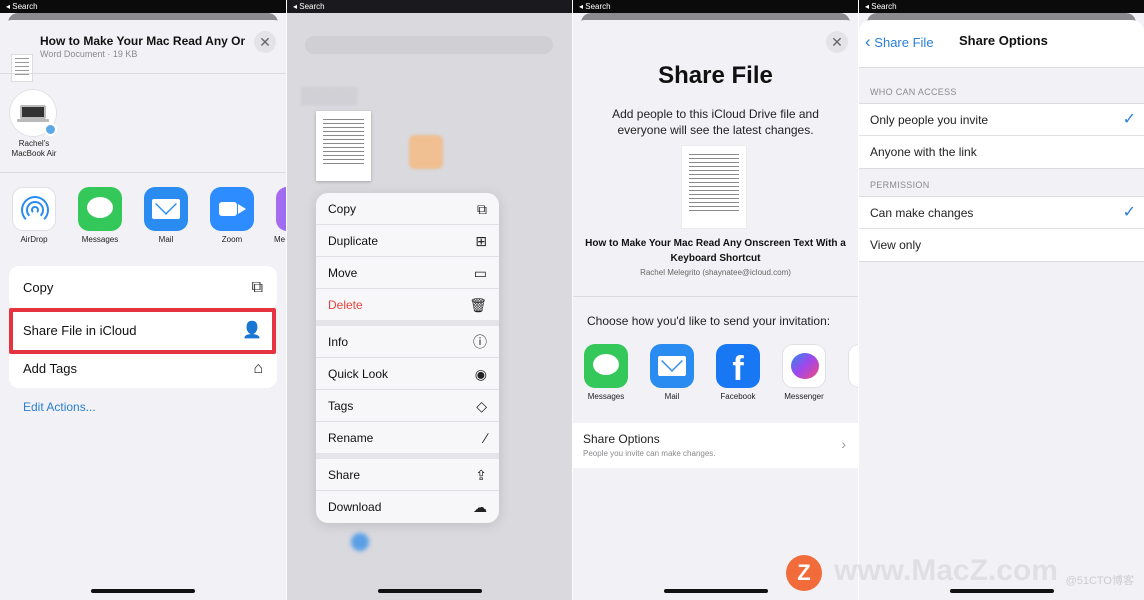 The height and width of the screenshot is (600, 1144). What do you see at coordinates (344, 475) in the screenshot?
I see `menu-item-label: Share` at bounding box center [344, 475].